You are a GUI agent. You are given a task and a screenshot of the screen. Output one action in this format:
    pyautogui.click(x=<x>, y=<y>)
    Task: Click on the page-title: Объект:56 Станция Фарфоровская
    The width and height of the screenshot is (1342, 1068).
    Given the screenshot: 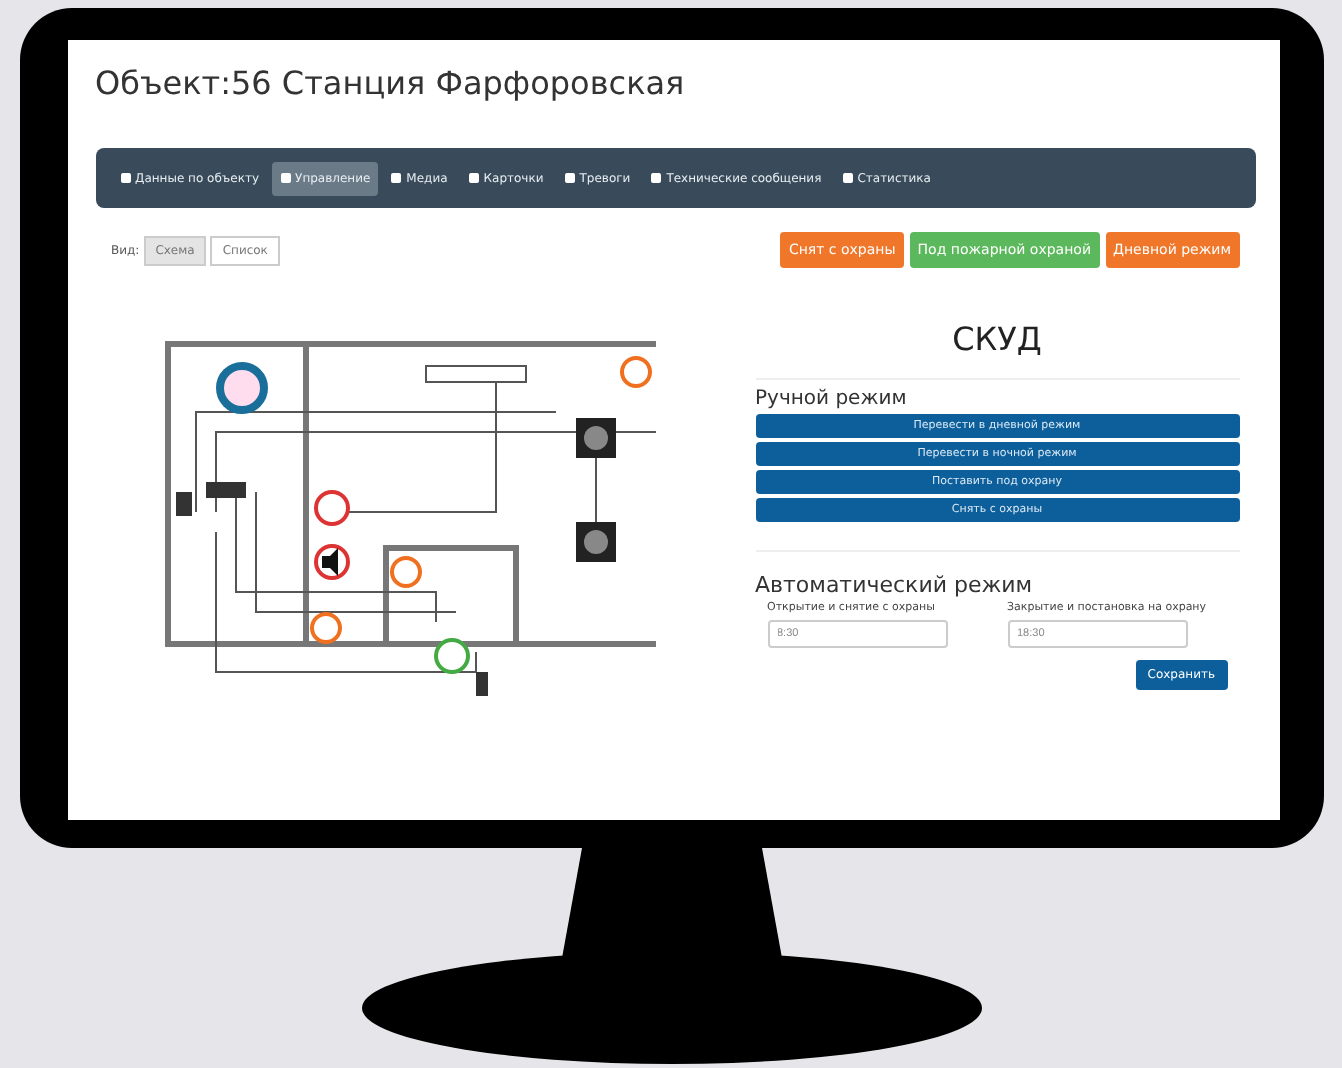 What is the action you would take?
    pyautogui.click(x=391, y=85)
    